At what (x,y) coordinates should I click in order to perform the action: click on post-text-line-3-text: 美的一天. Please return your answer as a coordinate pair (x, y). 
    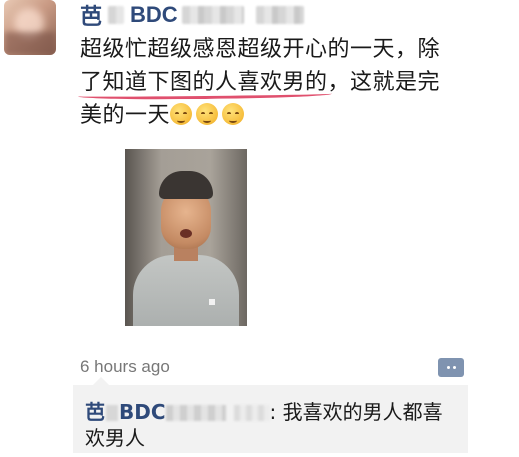
    Looking at the image, I should click on (125, 115).